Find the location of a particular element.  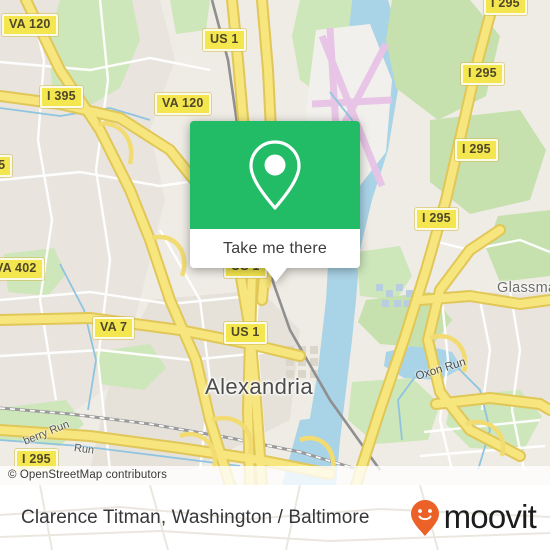

callout-icon-panel is located at coordinates (275, 175).